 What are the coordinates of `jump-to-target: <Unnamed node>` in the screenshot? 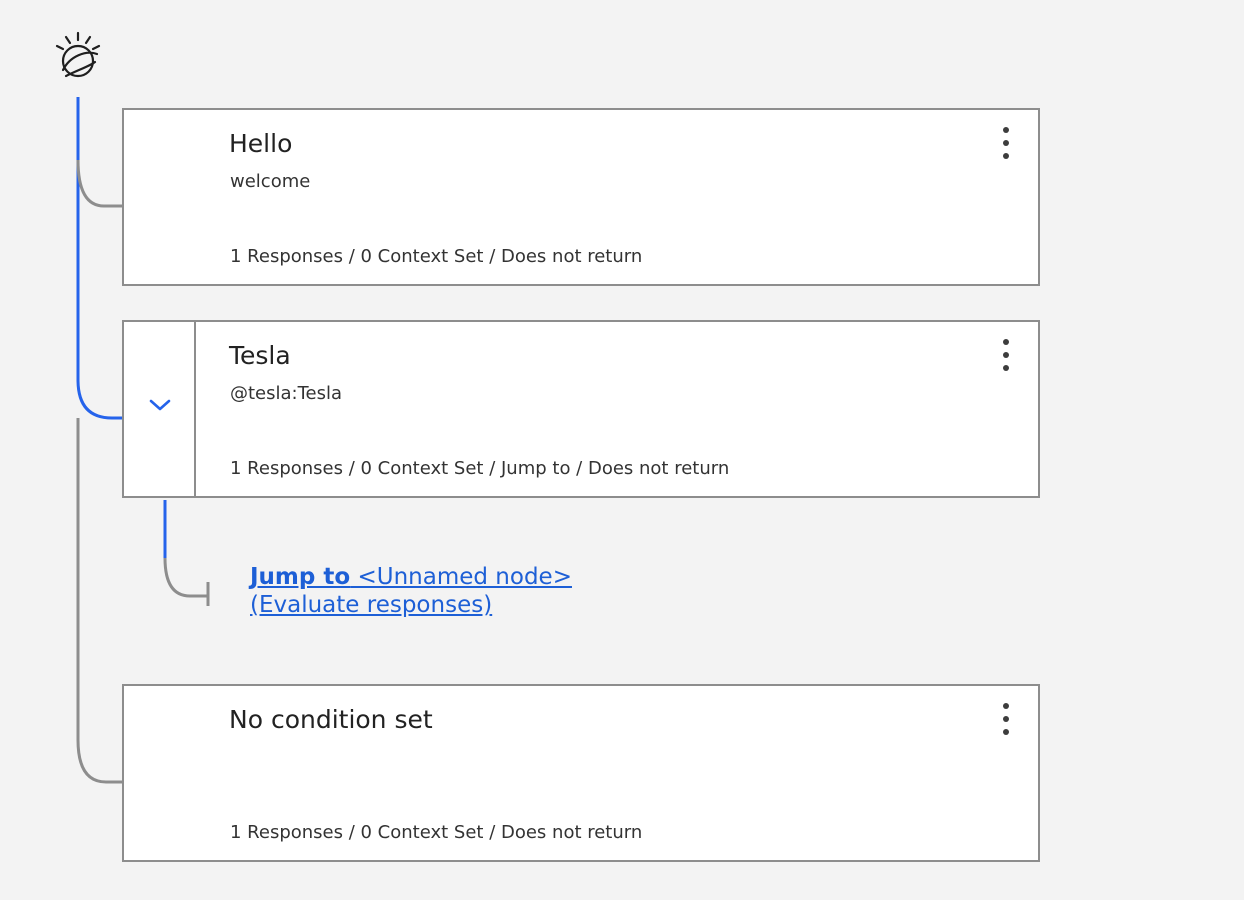 It's located at (461, 577).